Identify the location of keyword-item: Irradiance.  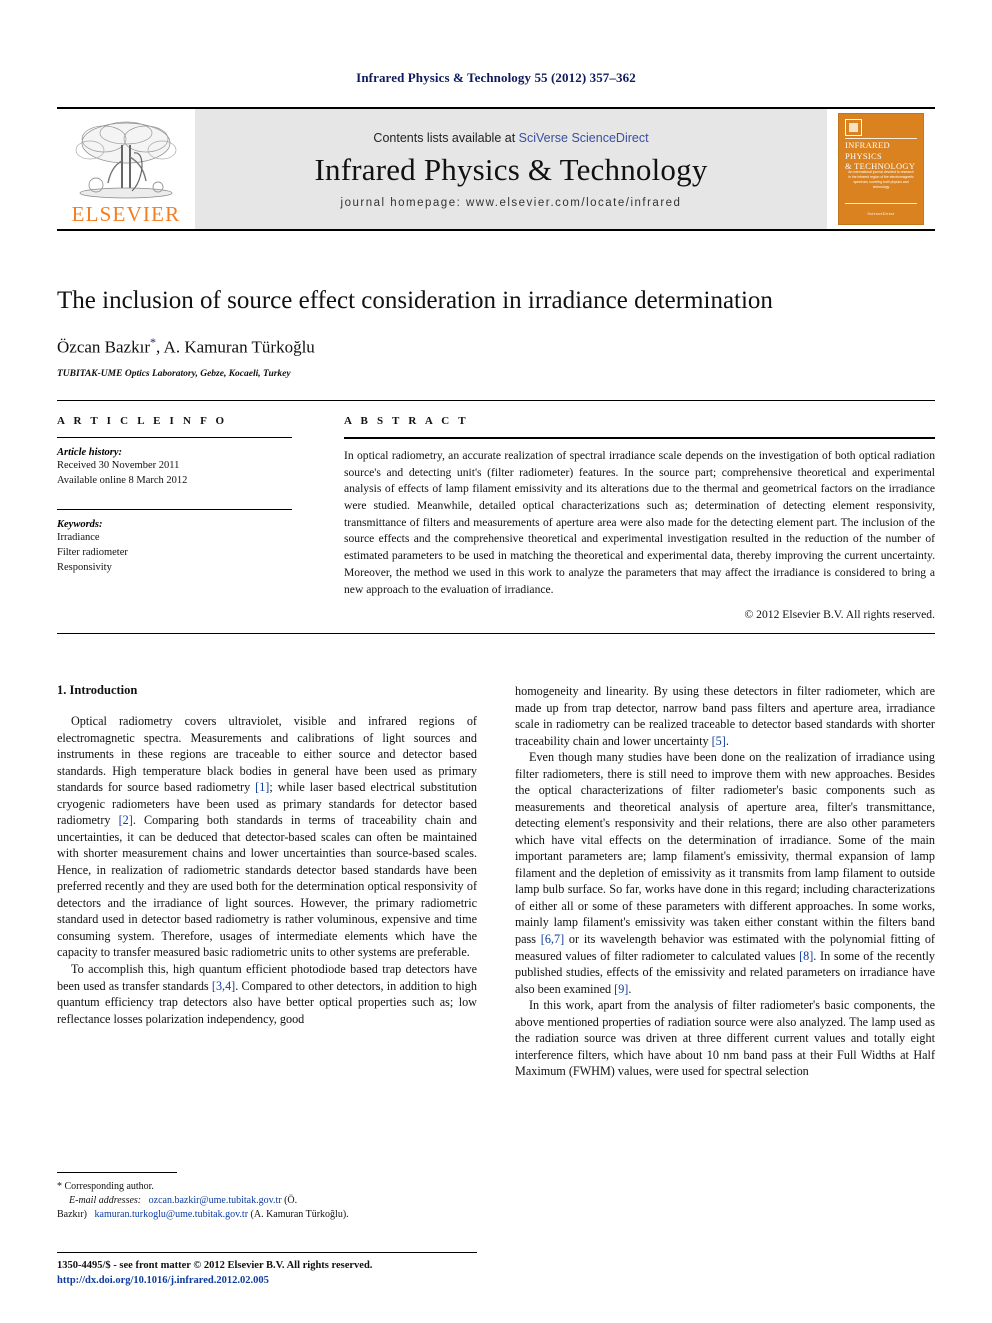
(78, 537).